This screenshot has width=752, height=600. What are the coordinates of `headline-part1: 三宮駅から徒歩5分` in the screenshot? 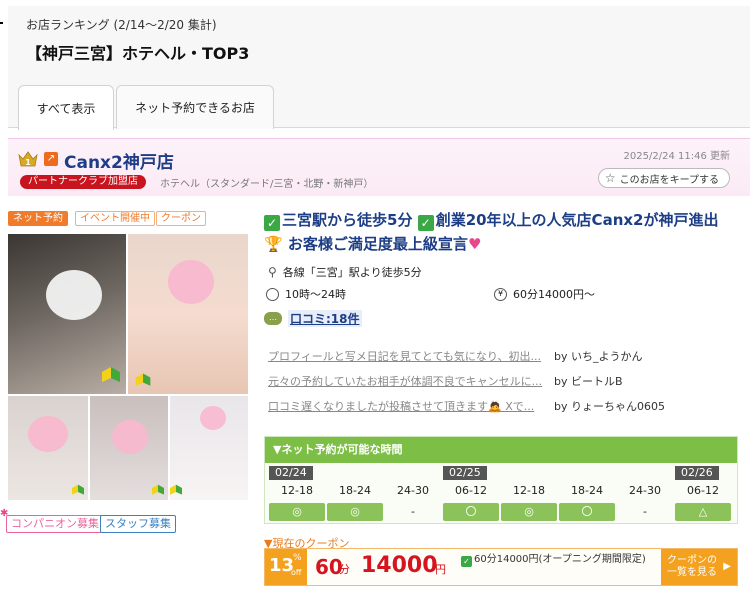 It's located at (347, 220).